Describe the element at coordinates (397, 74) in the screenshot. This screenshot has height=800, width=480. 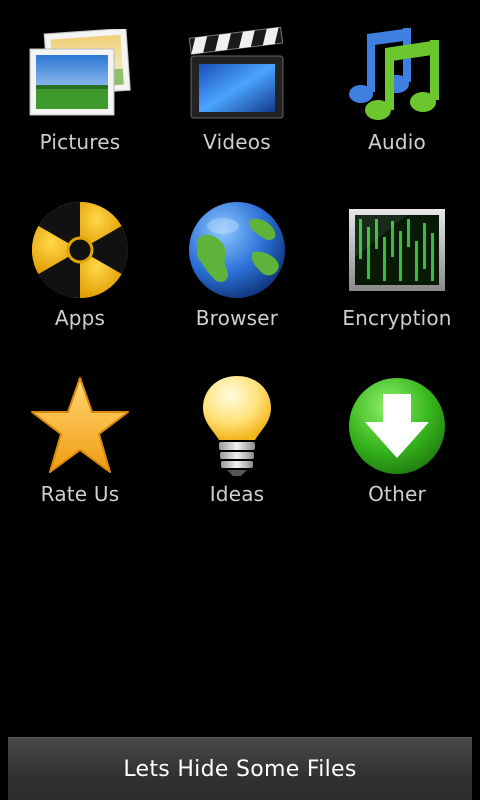
I see `music-notes-icon` at that location.